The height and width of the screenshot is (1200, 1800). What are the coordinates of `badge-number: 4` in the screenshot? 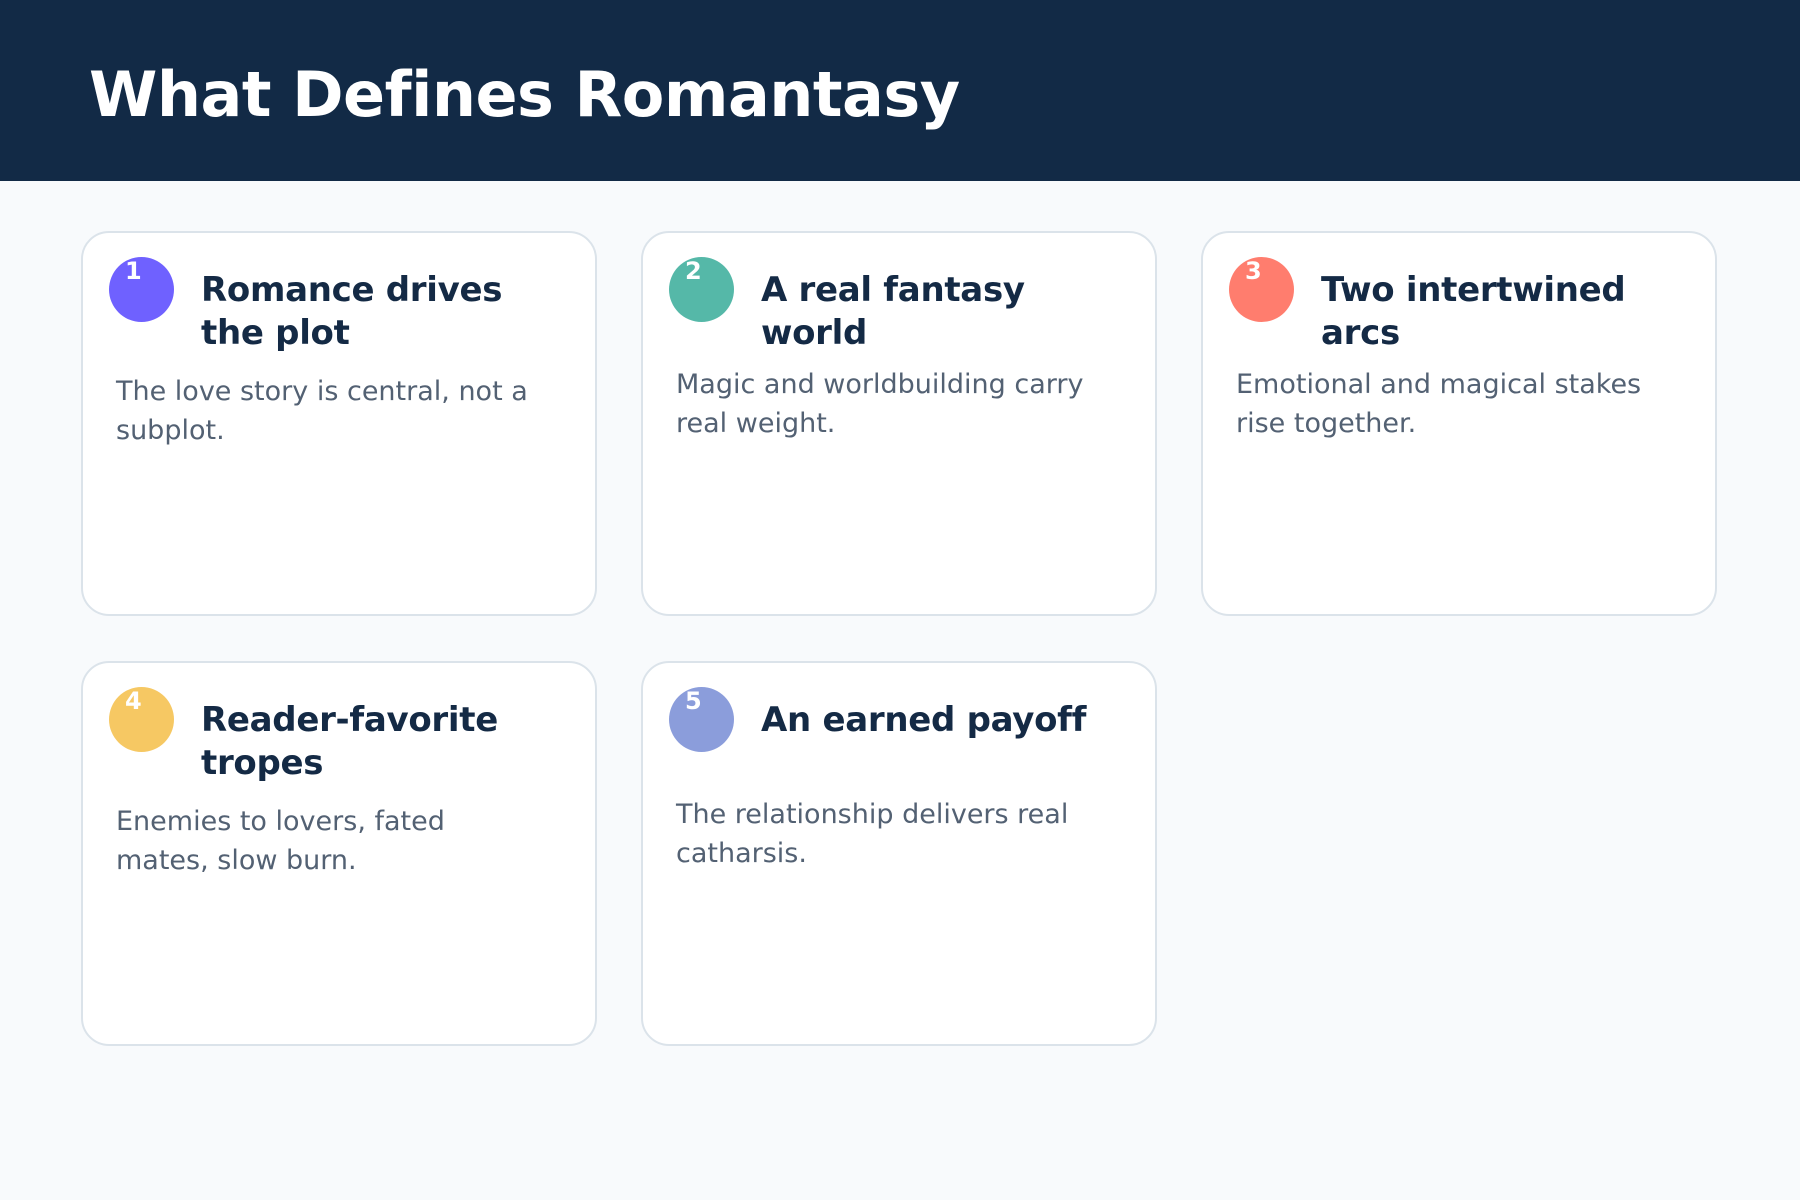 It's located at (133, 701).